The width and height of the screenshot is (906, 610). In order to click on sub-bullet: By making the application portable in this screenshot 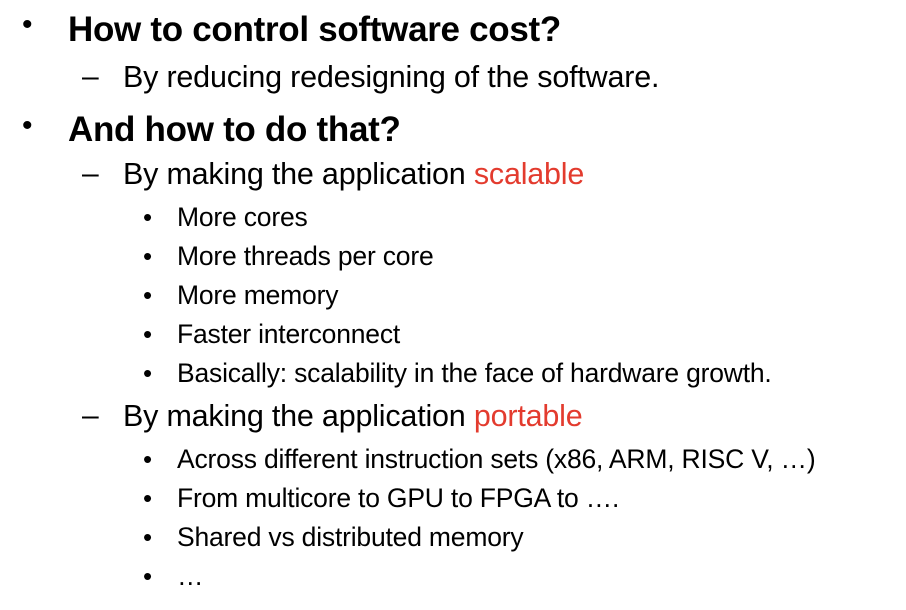, I will do `click(353, 416)`.